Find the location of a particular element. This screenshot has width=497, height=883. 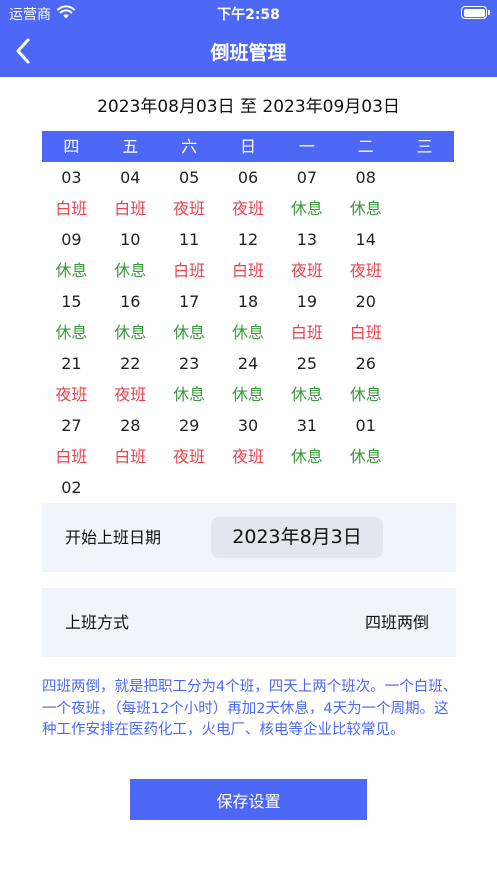

calendar-day-number: 17 is located at coordinates (189, 301).